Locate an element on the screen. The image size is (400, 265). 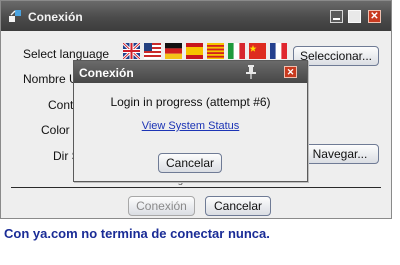
view-system-status-link: View System Status is located at coordinates (190, 126).